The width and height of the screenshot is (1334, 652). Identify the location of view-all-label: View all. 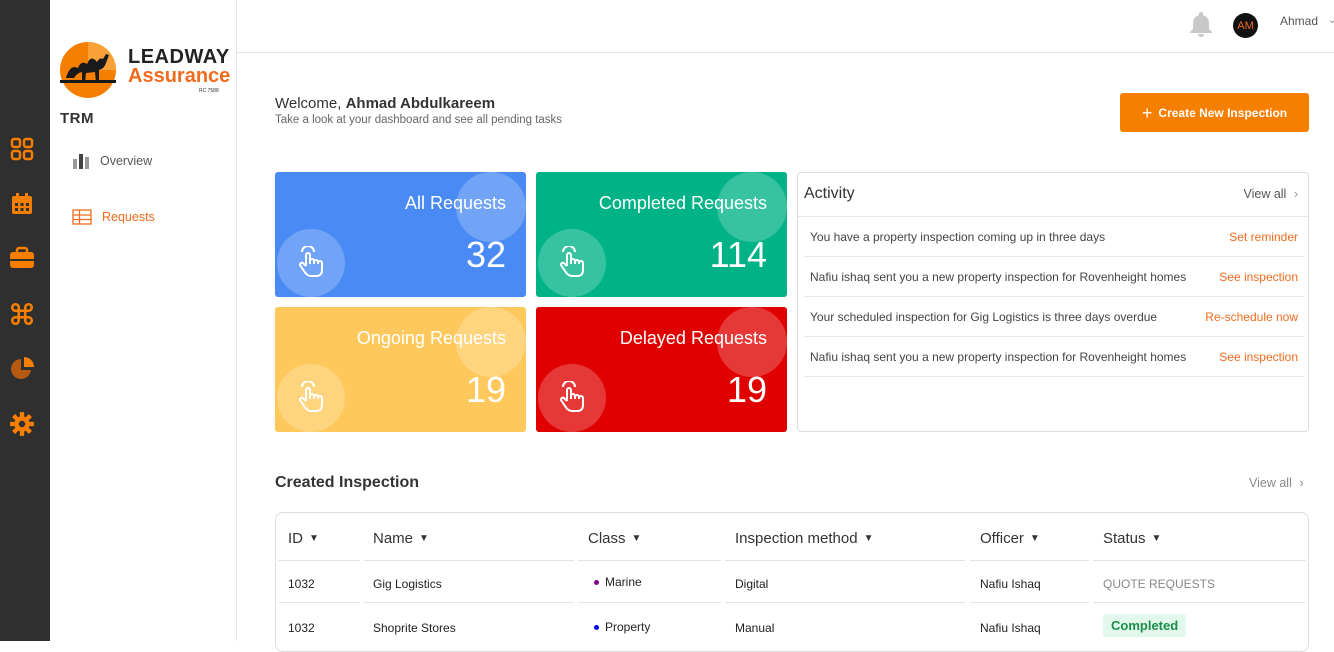
(1270, 483).